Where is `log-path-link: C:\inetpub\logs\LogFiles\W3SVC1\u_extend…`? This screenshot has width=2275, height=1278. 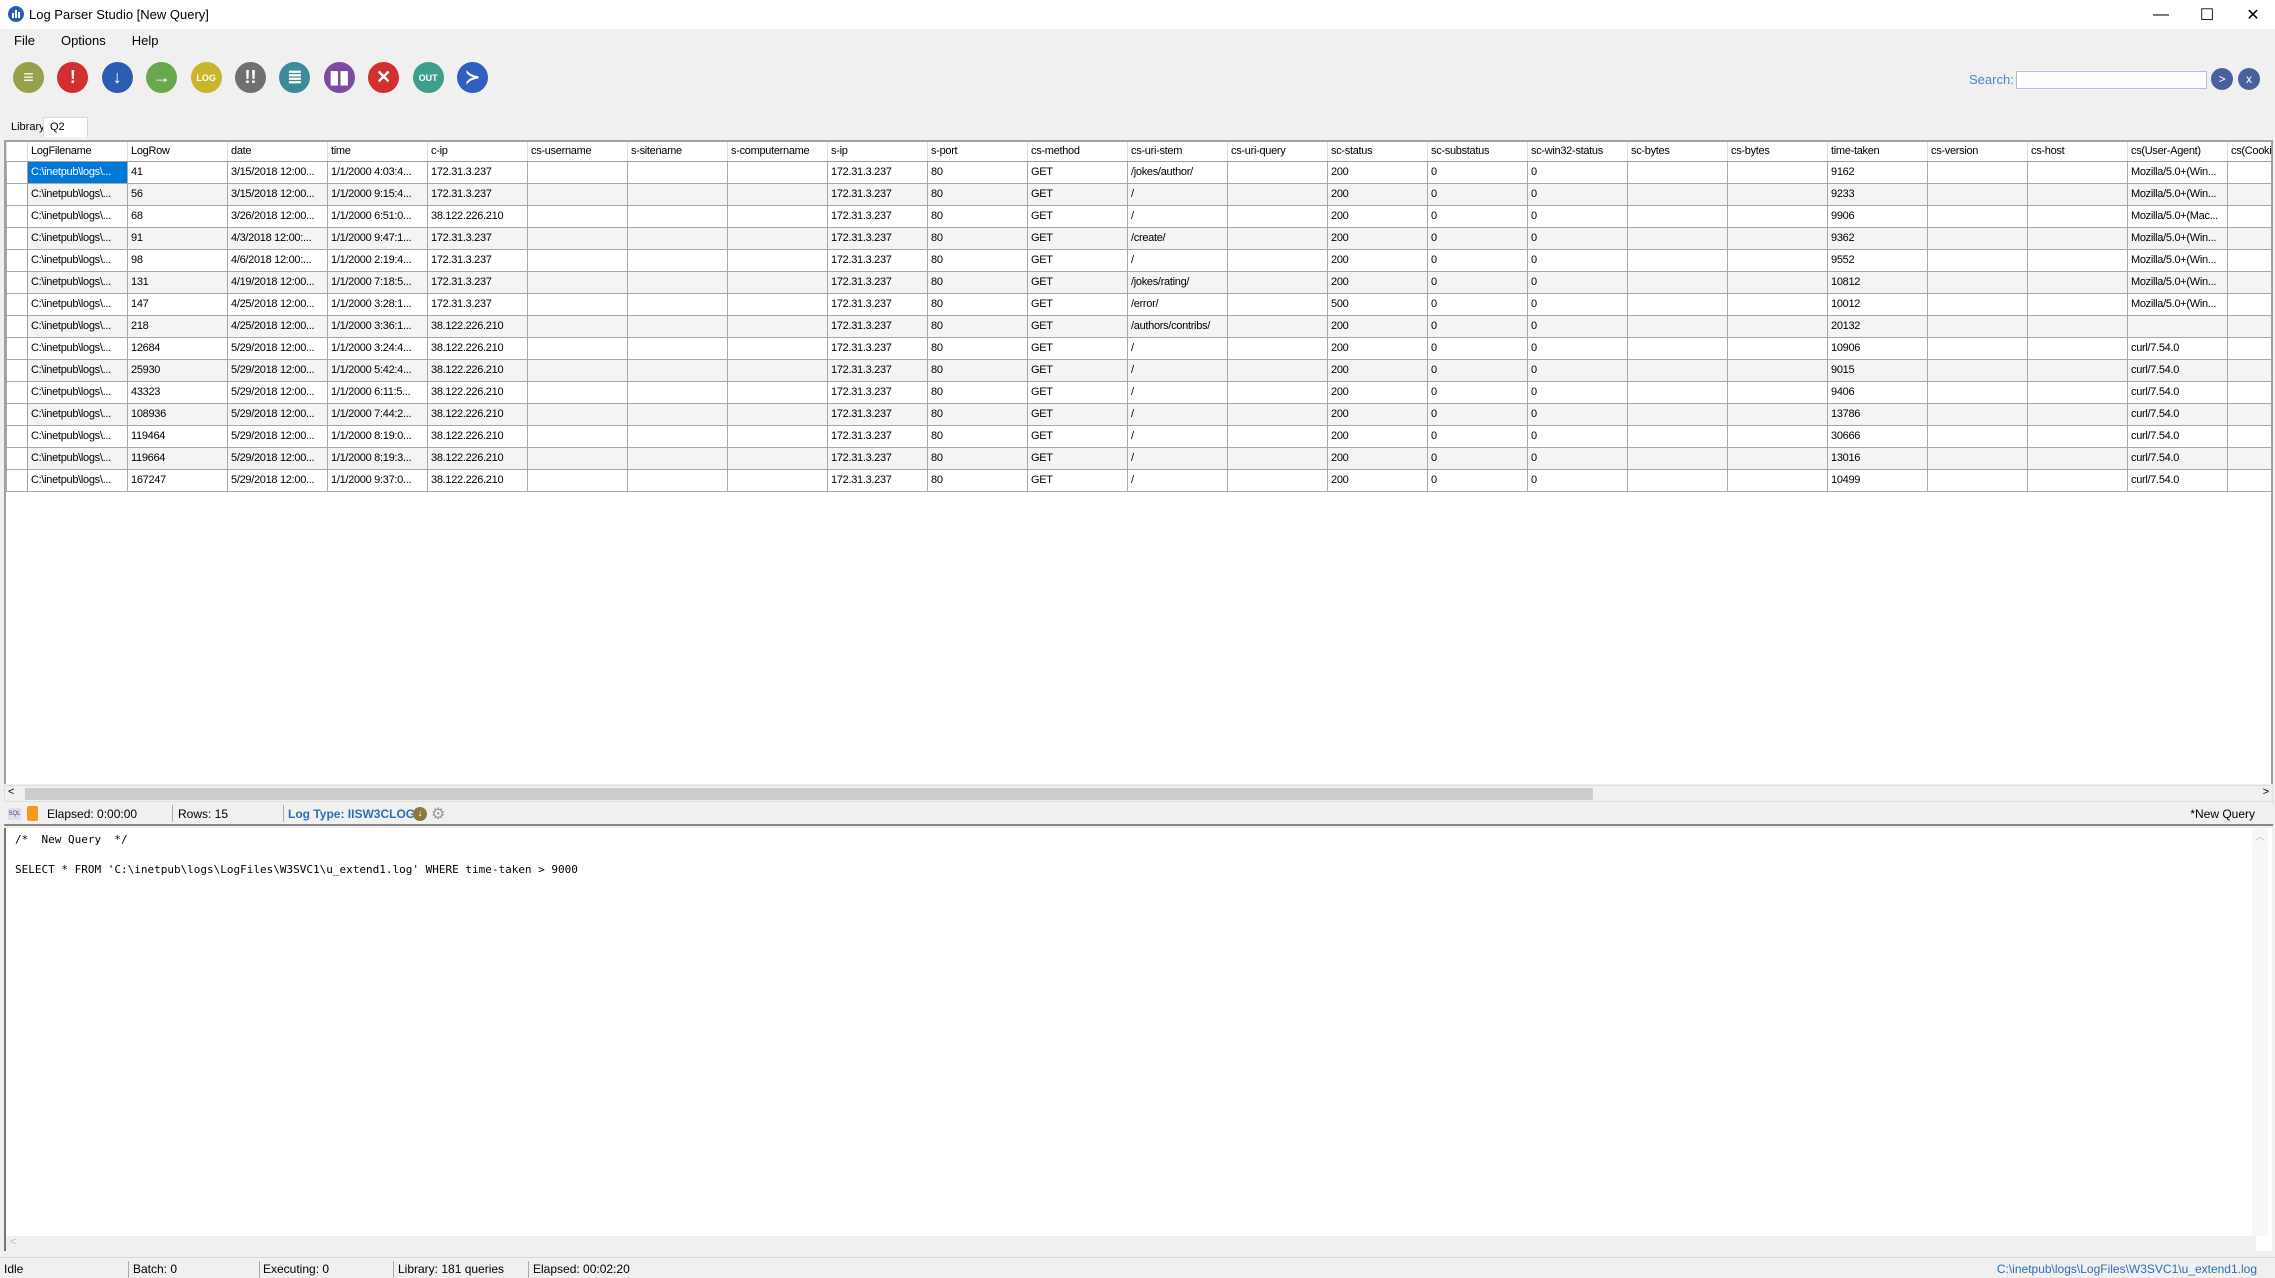
log-path-link: C:\inetpub\logs\LogFiles\W3SVC1\u_extend… is located at coordinates (2127, 1269).